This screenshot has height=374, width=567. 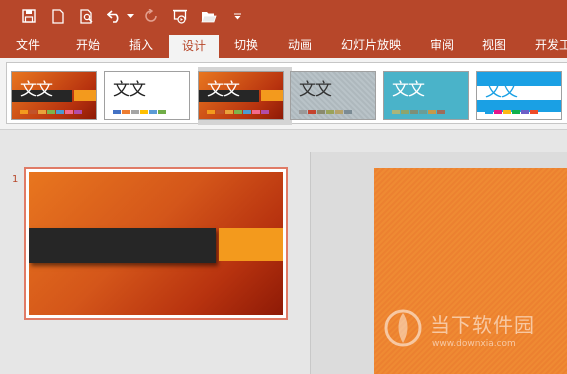 I want to click on tab-home: 开始, so click(x=88, y=45).